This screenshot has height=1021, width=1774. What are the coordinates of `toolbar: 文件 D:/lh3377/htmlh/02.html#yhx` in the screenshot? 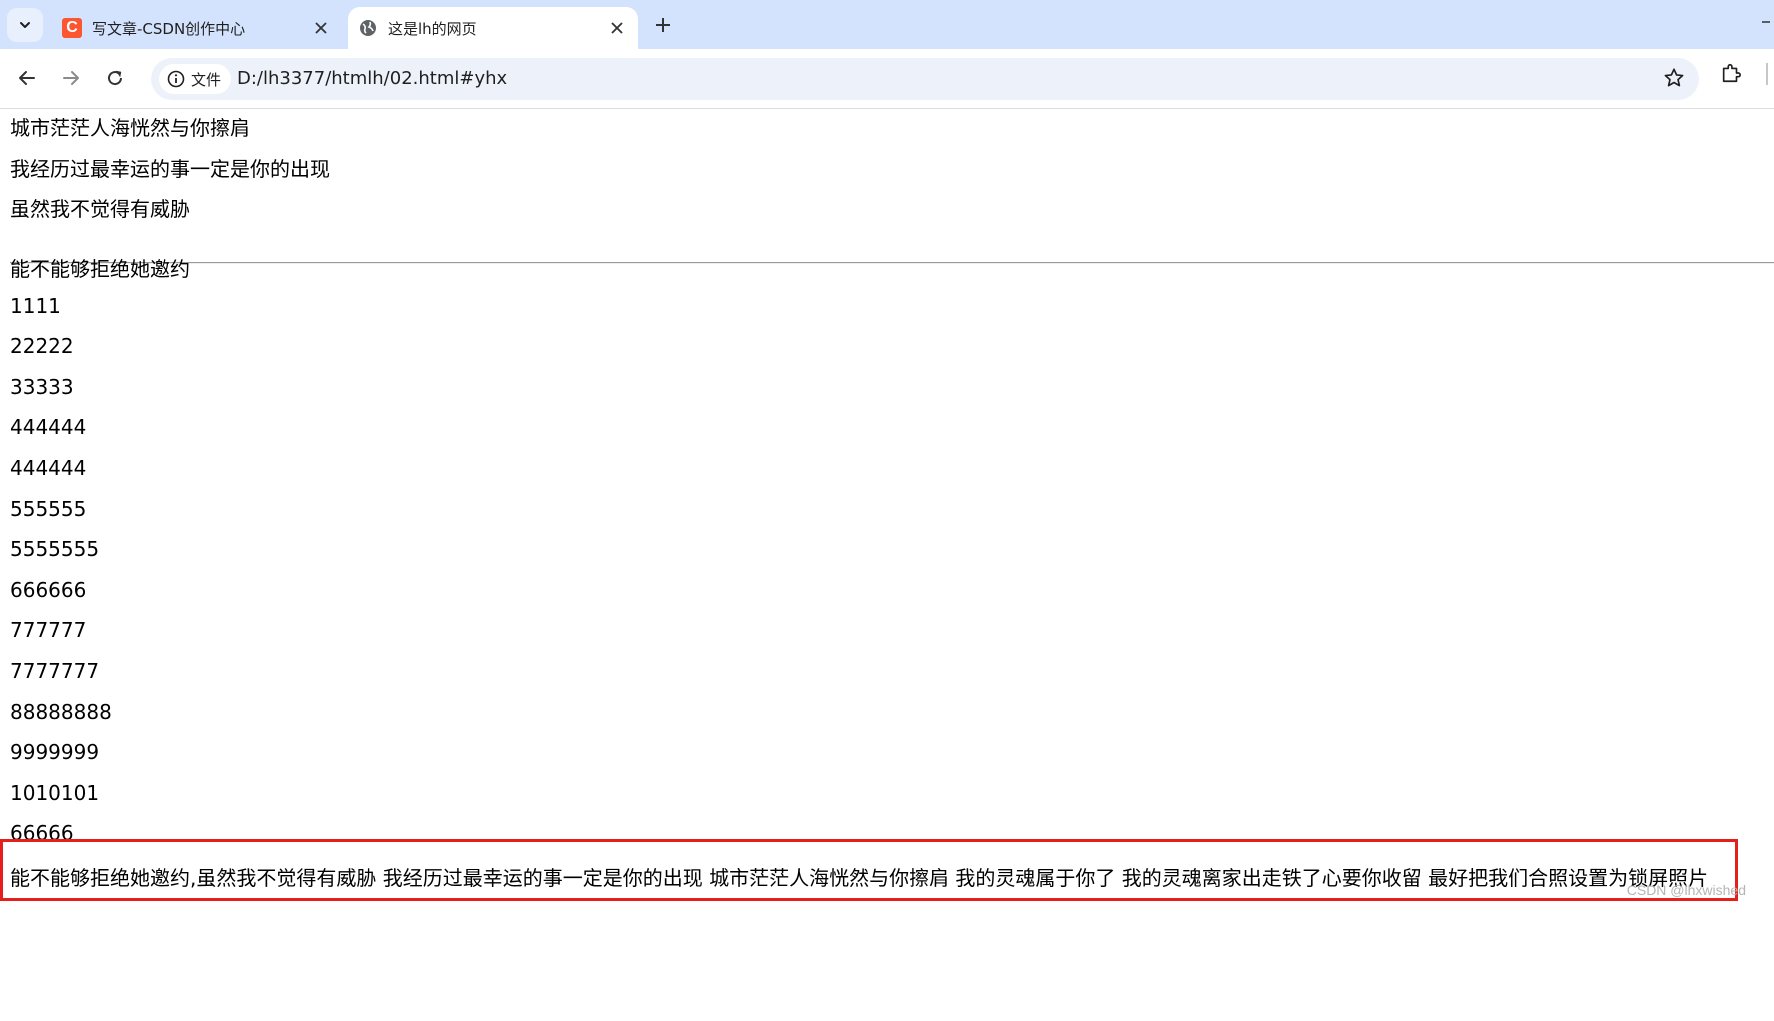 It's located at (887, 79).